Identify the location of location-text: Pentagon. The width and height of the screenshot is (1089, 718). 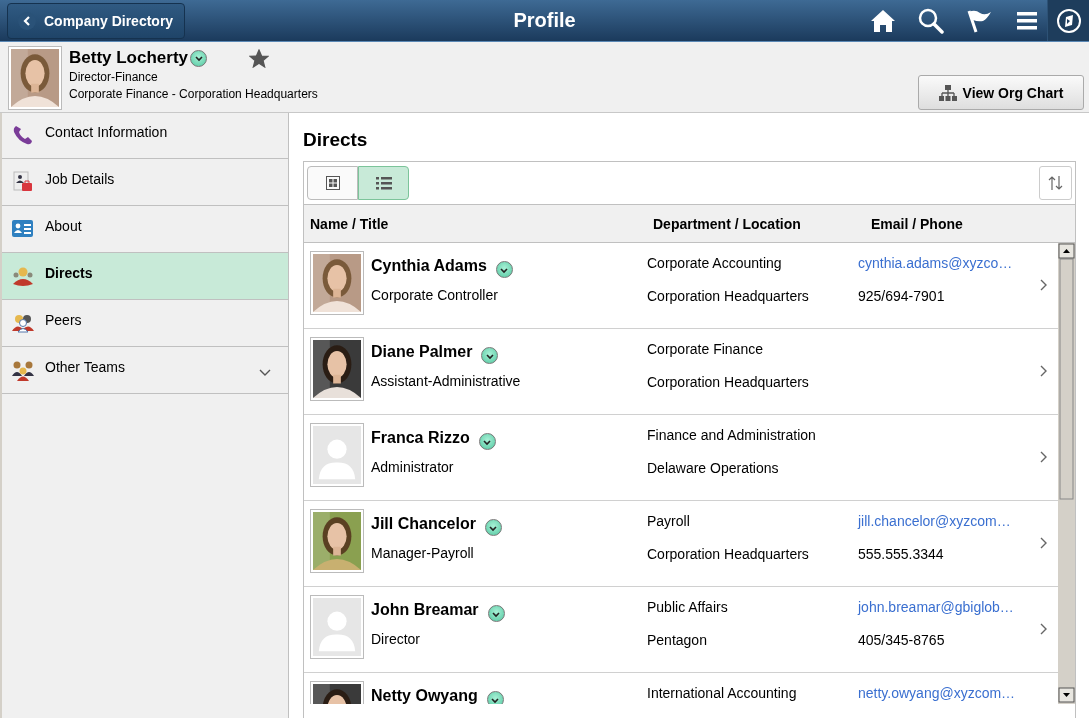
(677, 641).